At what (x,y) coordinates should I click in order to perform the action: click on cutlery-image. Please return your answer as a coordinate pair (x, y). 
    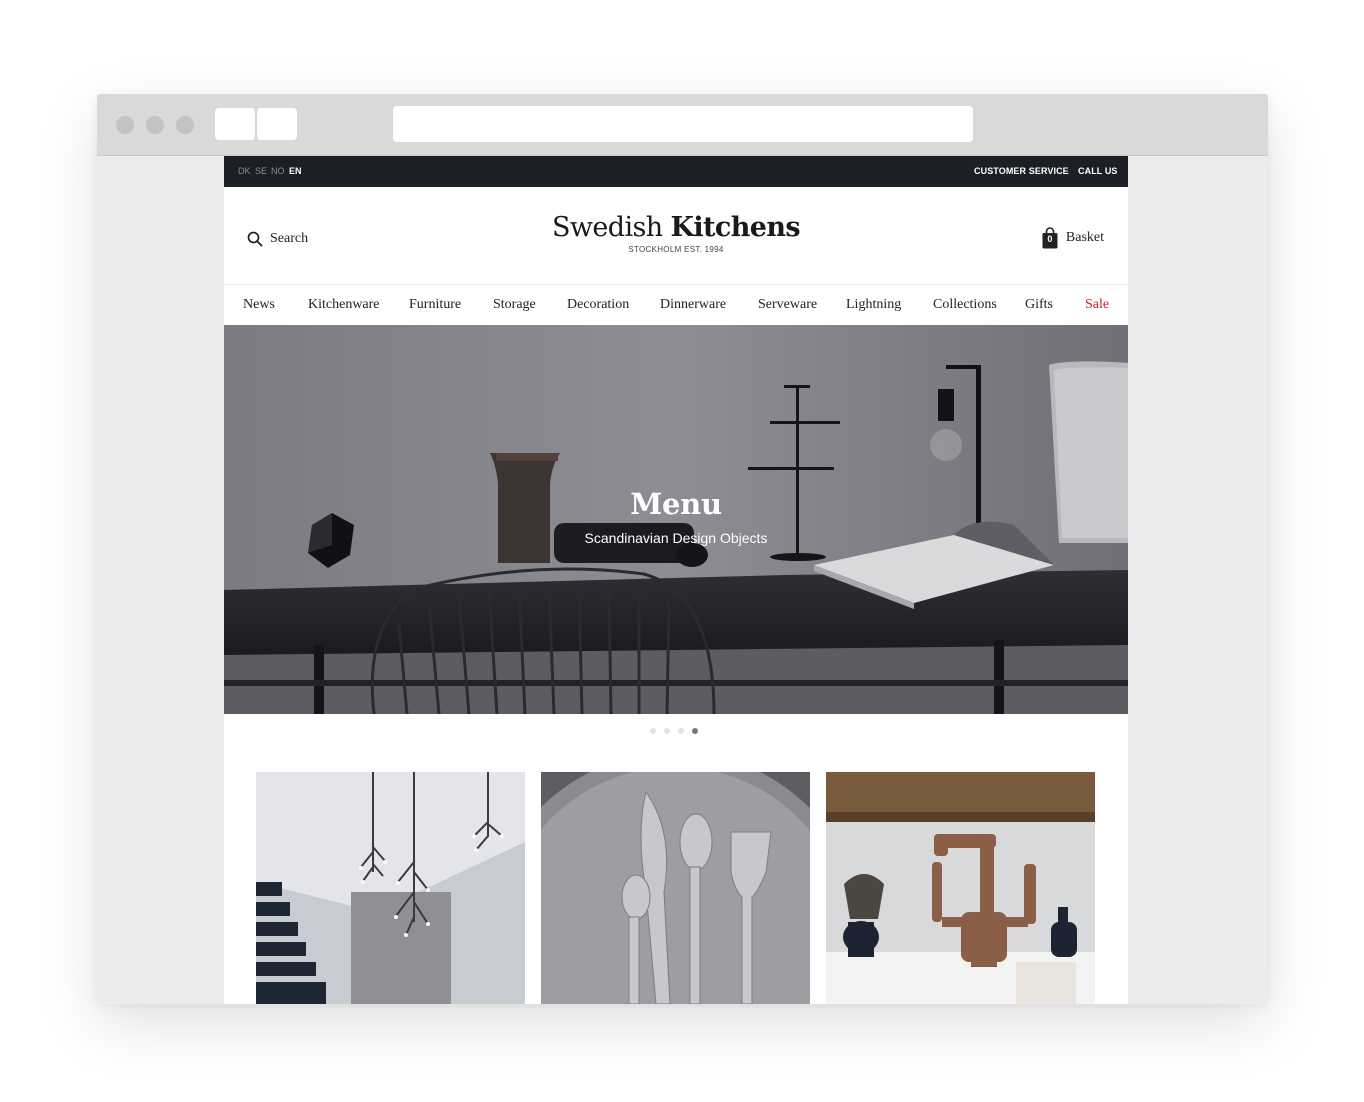
    Looking at the image, I should click on (675, 888).